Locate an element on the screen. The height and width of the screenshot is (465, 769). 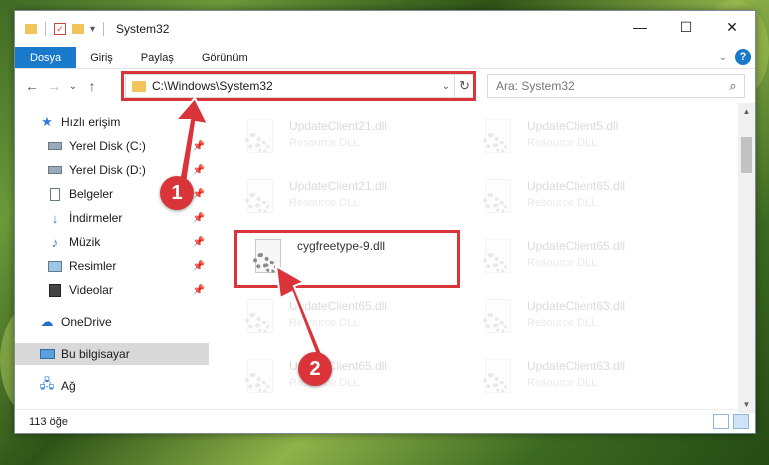
sidebar-item-downloads: ↓ İndirmeler 📌 is located at coordinates (112, 218).